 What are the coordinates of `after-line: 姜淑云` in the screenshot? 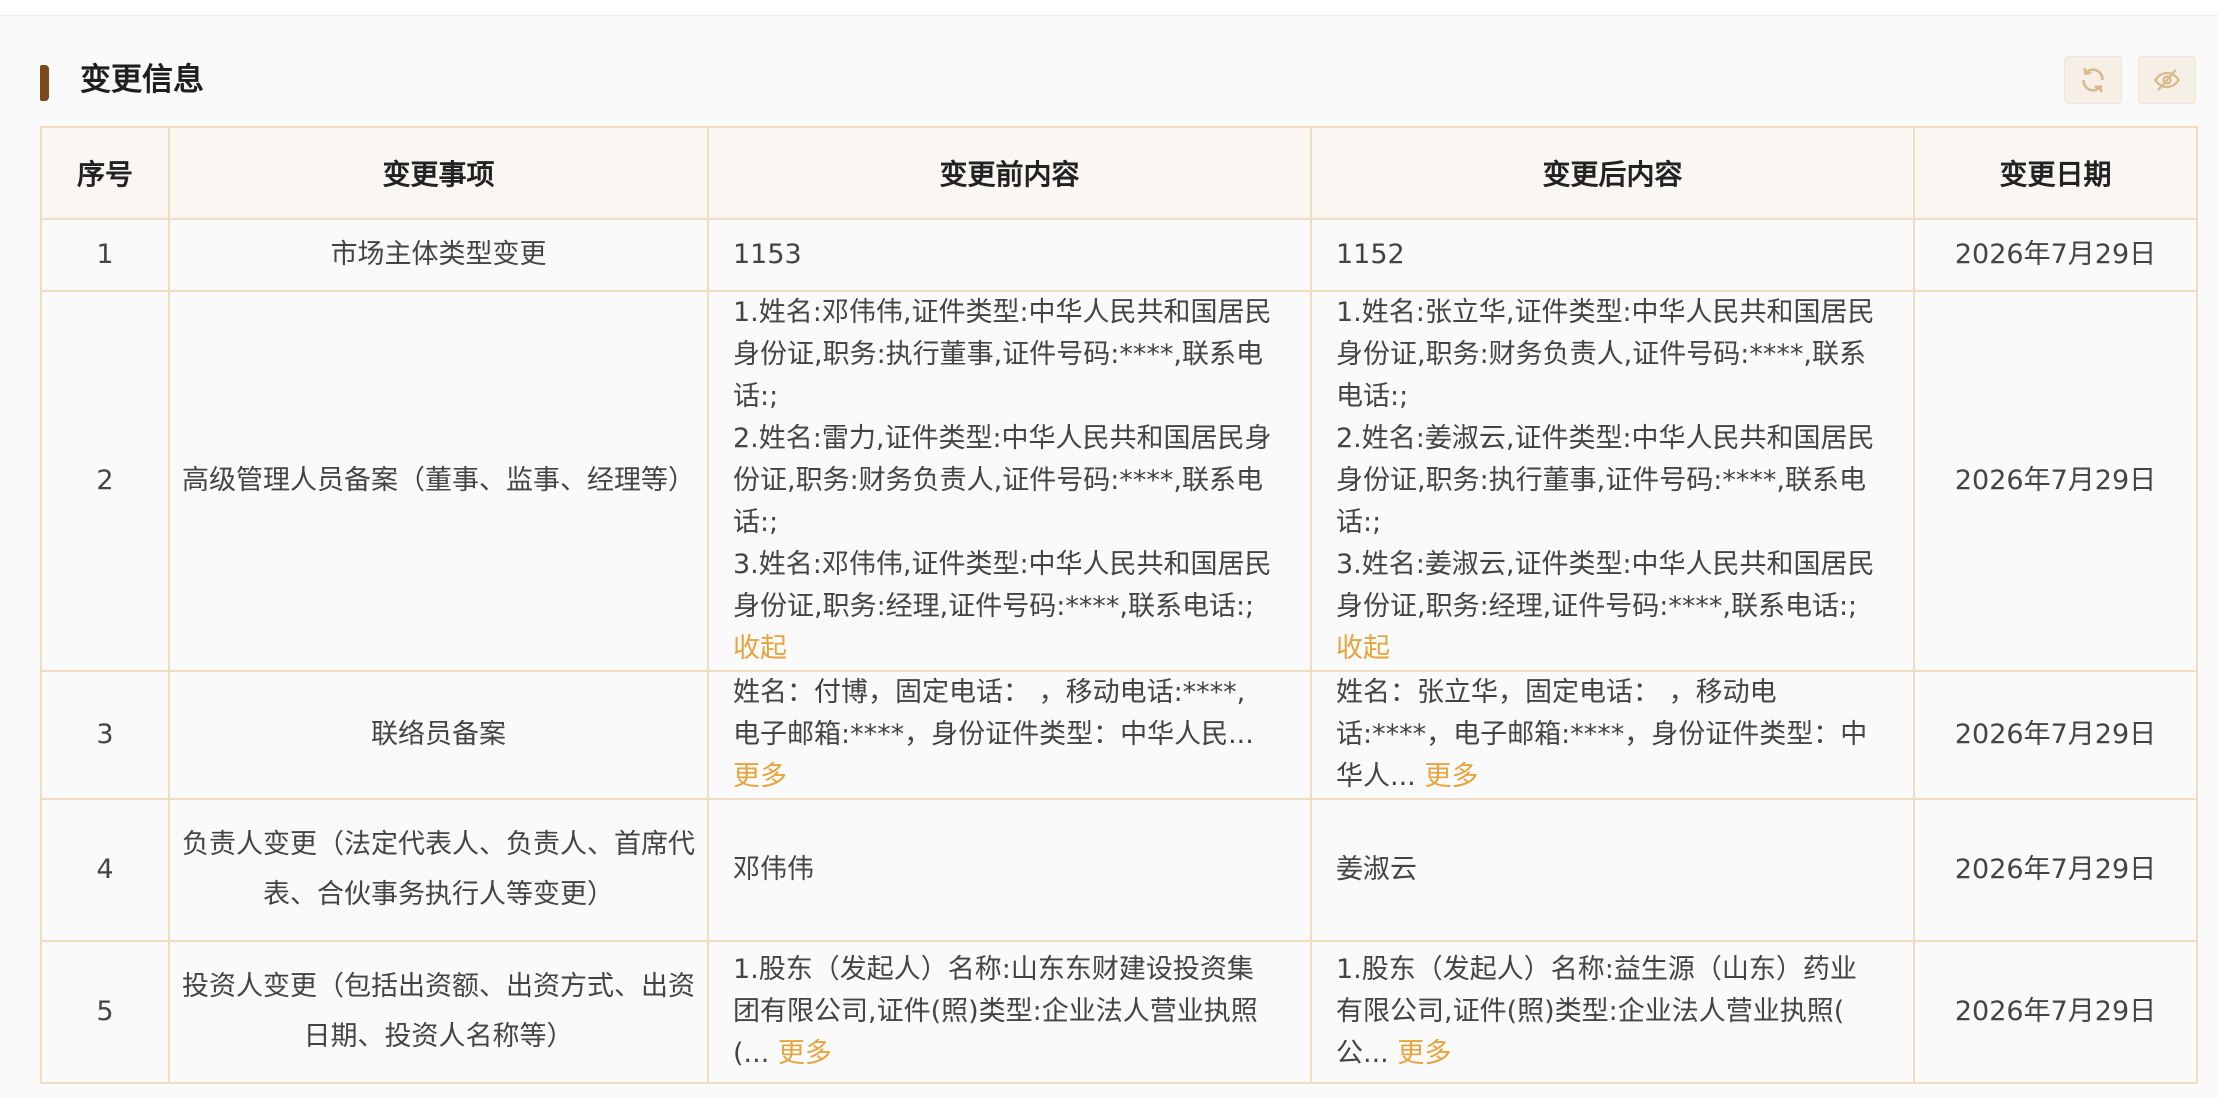 It's located at (1376, 869).